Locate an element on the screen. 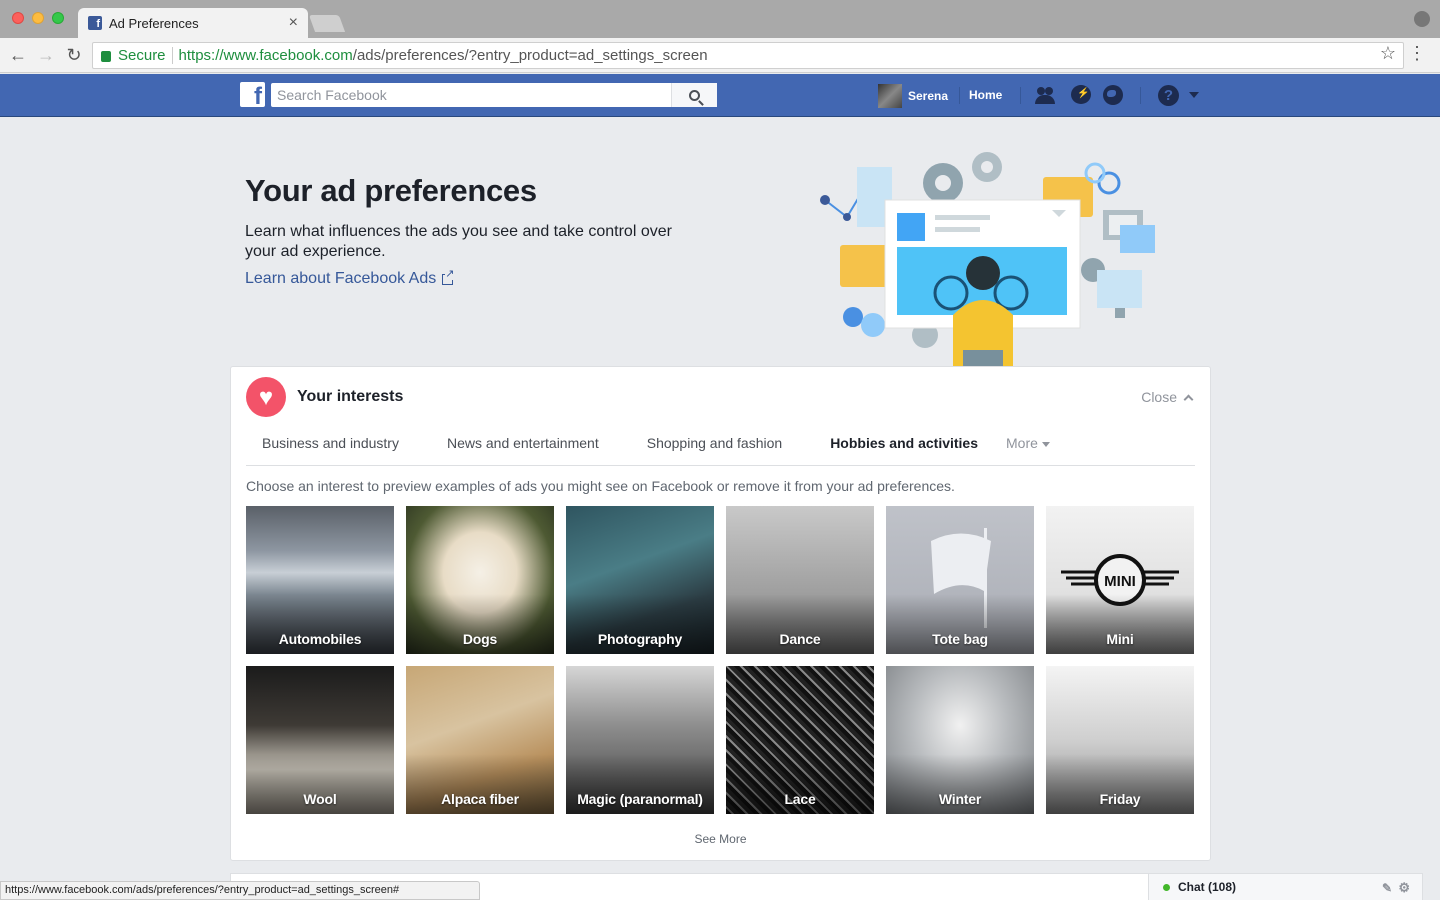 This screenshot has height=900, width=1440. tab-close-icon: × is located at coordinates (293, 23).